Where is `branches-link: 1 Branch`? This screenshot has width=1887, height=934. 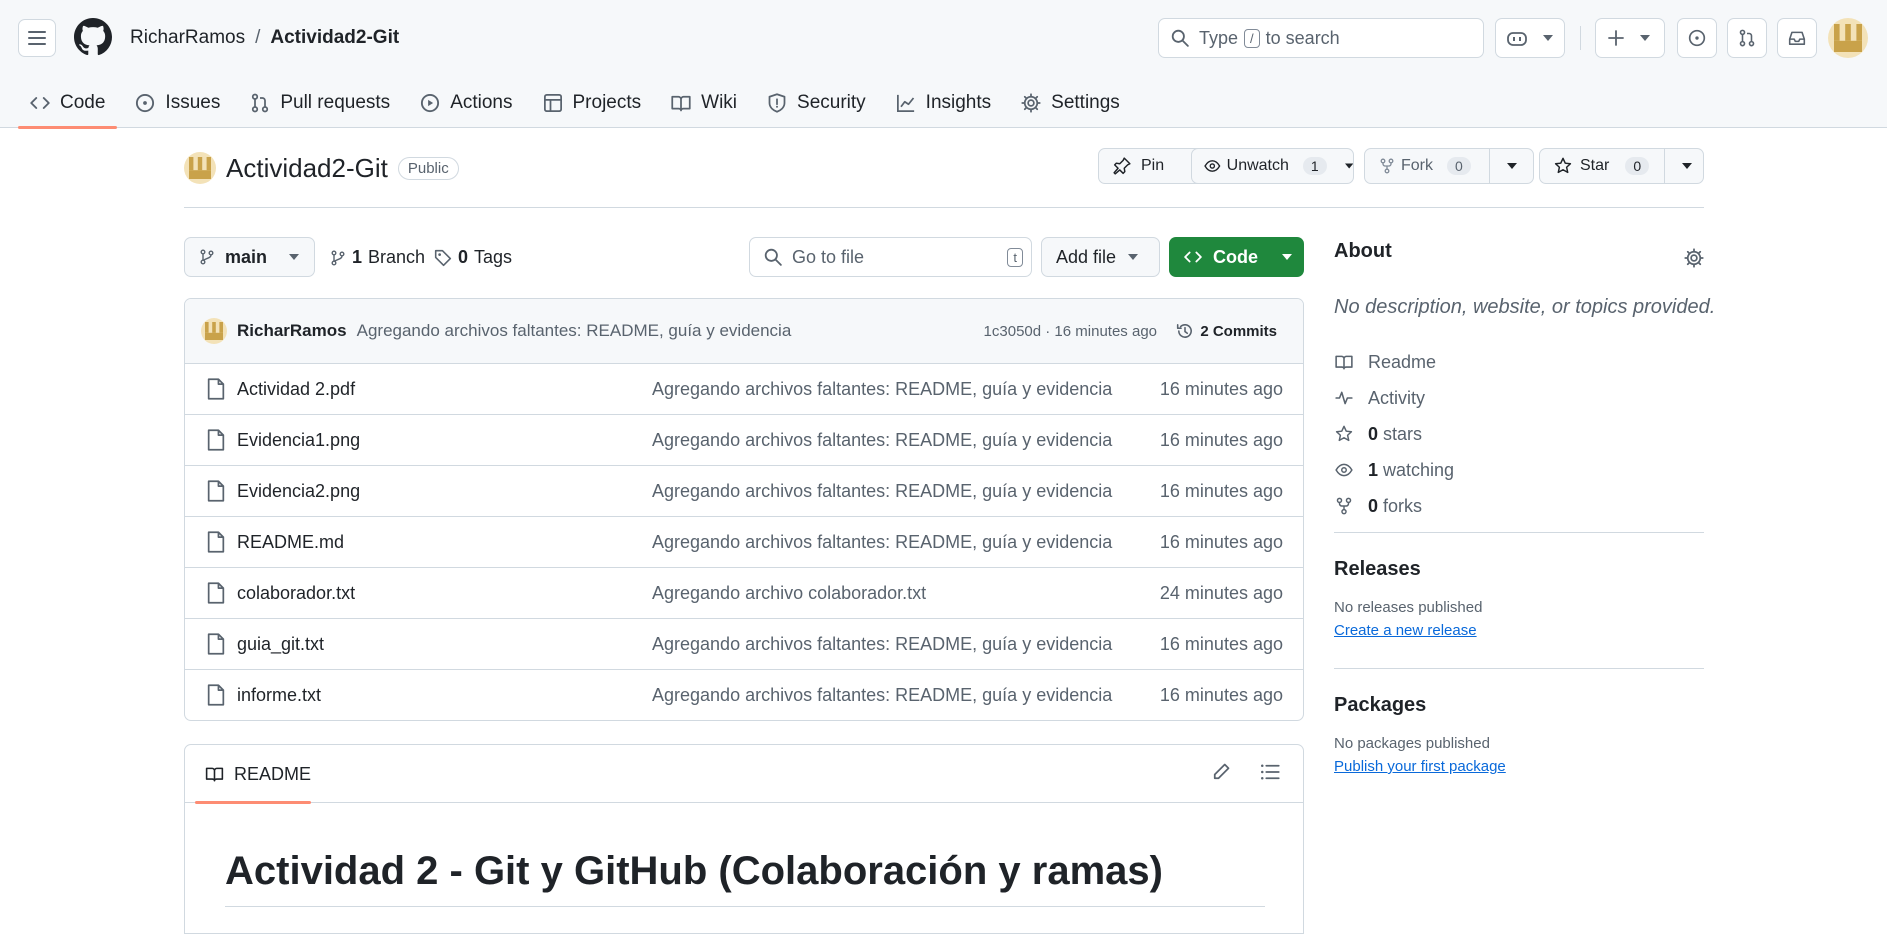
branches-link: 1 Branch is located at coordinates (377, 257).